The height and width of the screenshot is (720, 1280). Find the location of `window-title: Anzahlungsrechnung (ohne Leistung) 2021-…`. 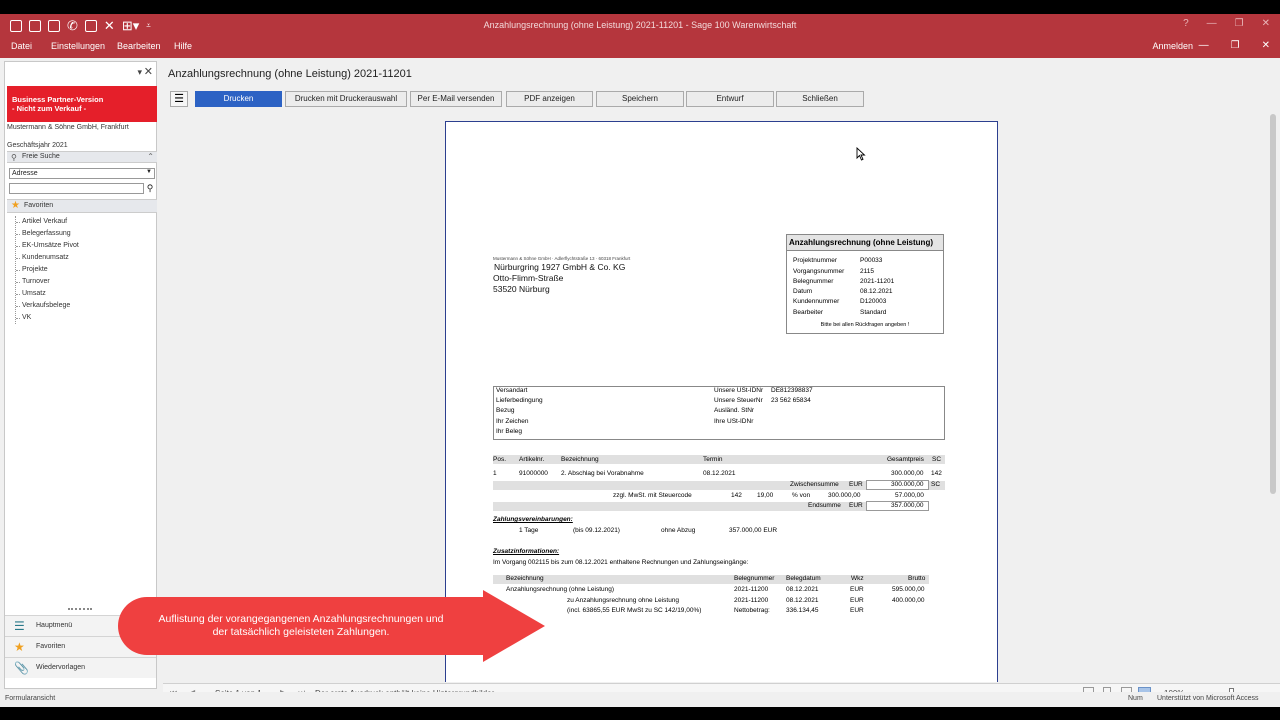

window-title: Anzahlungsrechnung (ohne Leistung) 2021-… is located at coordinates (640, 25).